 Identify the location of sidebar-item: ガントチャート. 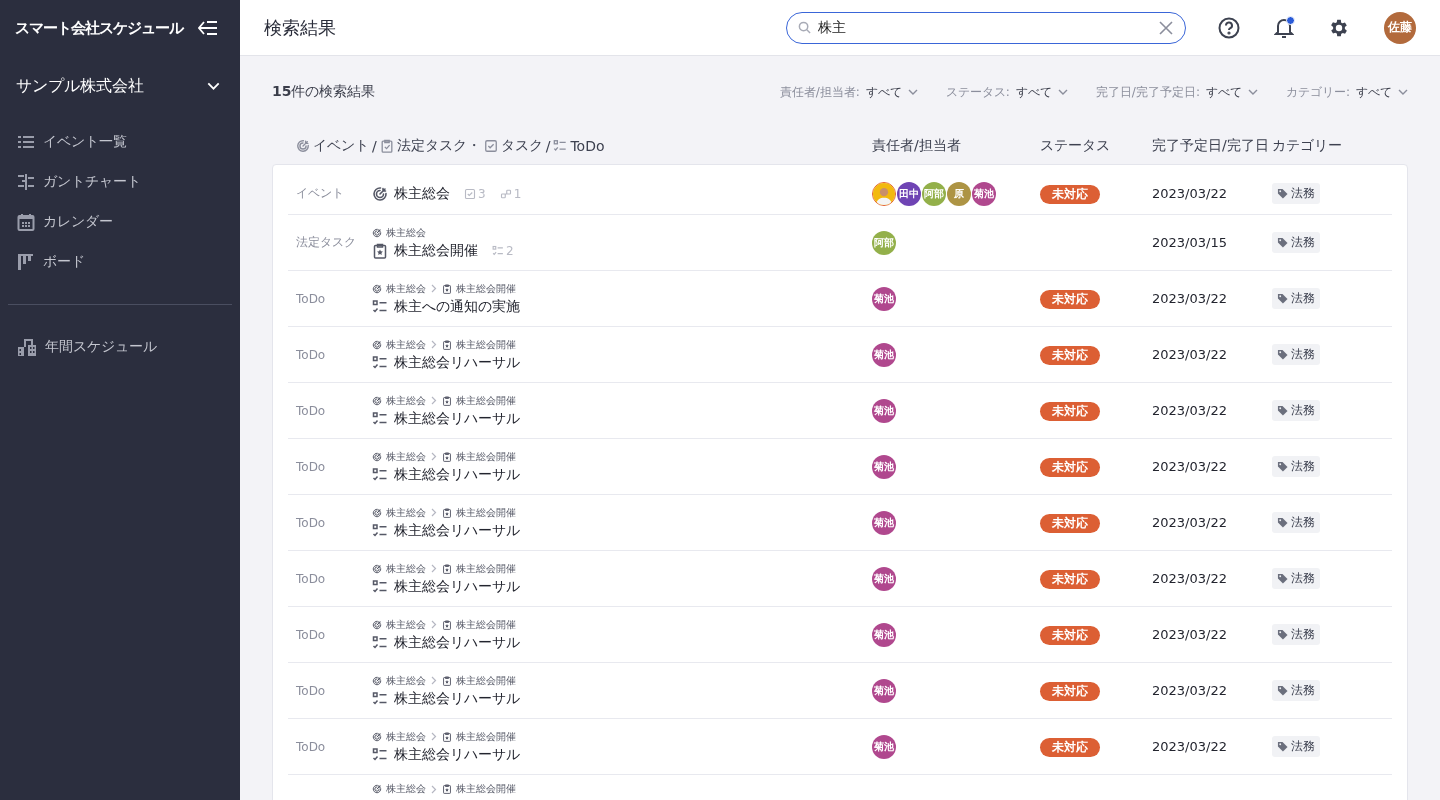
(120, 182).